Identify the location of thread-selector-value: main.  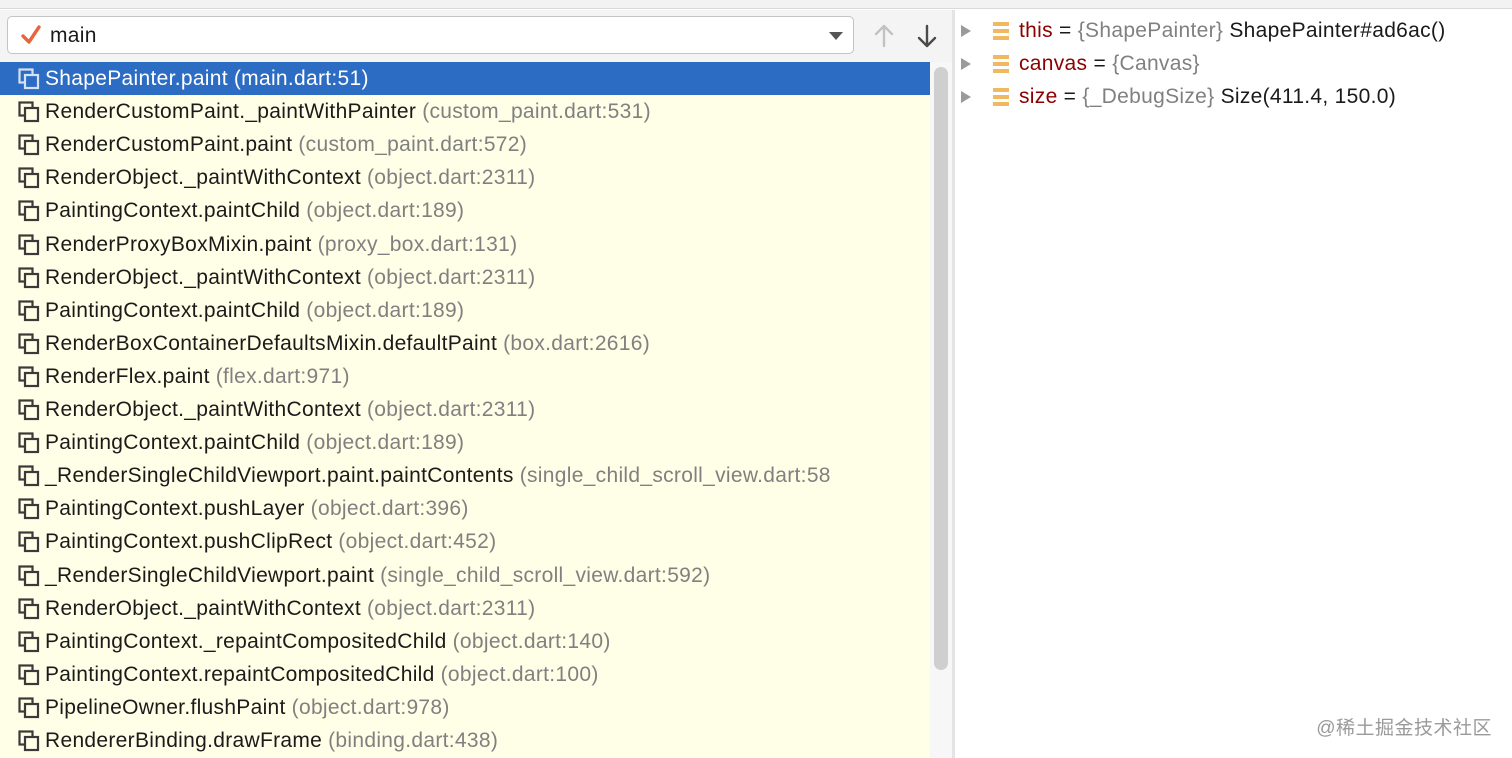
(73, 35).